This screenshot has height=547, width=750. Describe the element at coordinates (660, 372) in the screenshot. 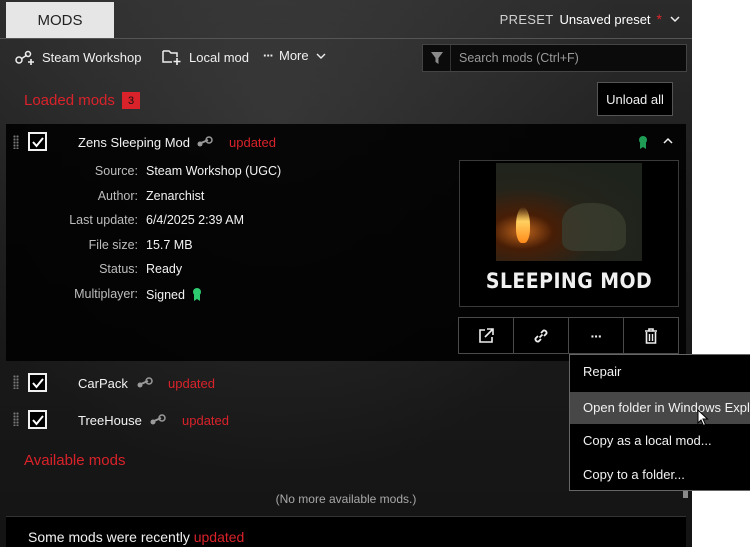

I see `menu-item-repair: Repair` at that location.